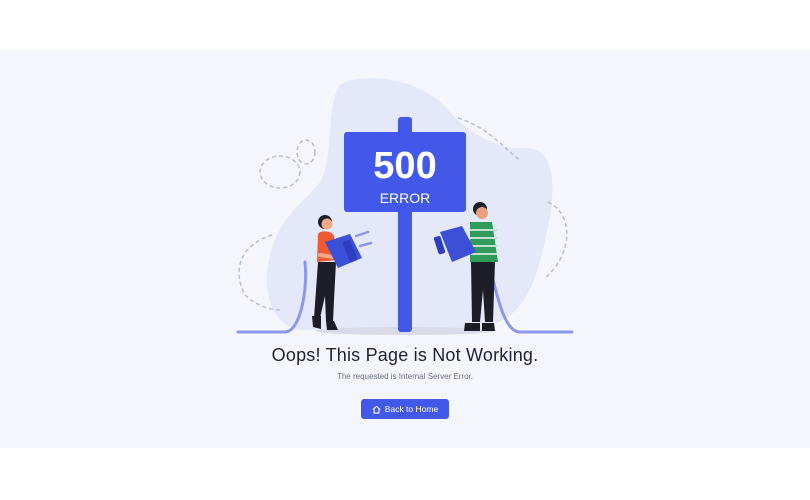  What do you see at coordinates (405, 355) in the screenshot?
I see `page-title: Oops! This Page is Not Working.` at bounding box center [405, 355].